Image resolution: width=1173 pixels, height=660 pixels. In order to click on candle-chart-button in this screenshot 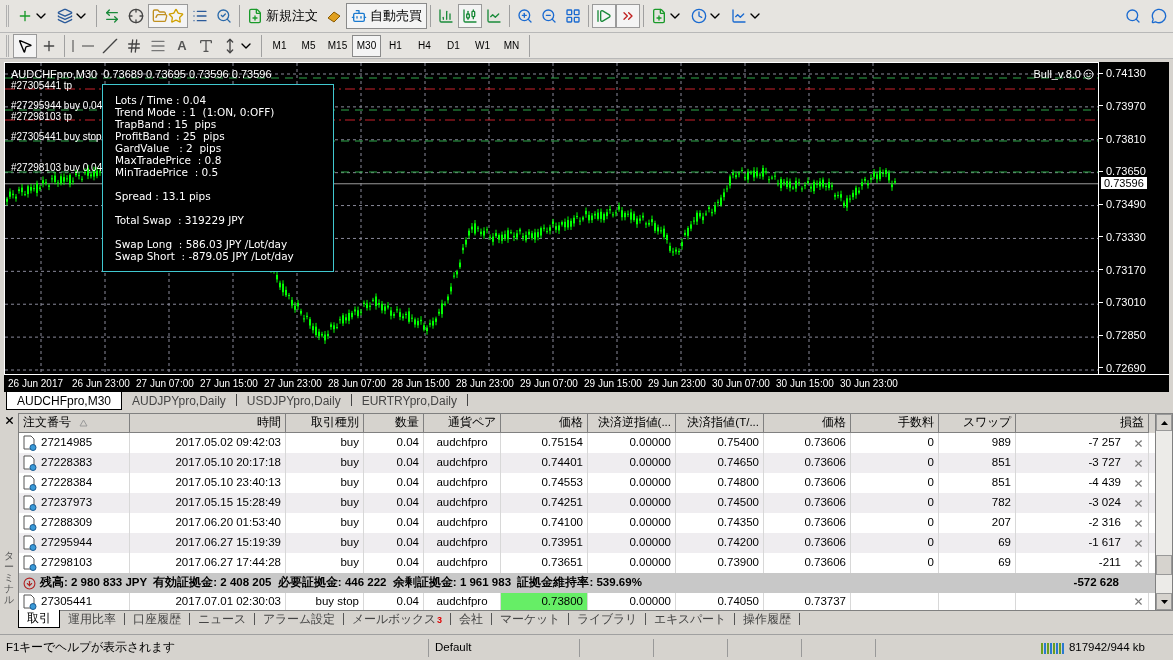, I will do `click(470, 16)`.